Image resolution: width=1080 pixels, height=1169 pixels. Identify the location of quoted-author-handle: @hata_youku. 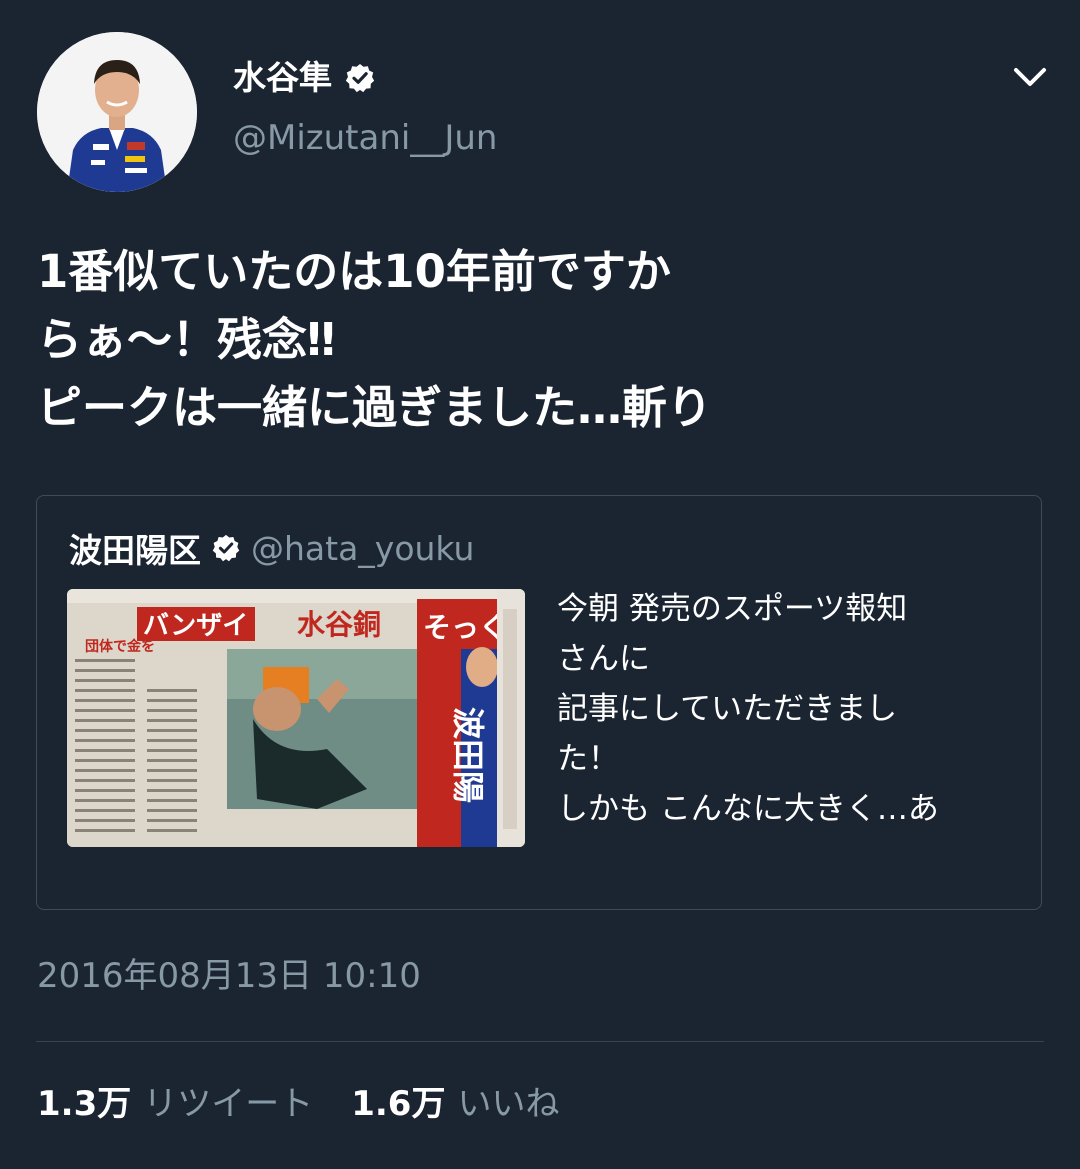
(363, 548).